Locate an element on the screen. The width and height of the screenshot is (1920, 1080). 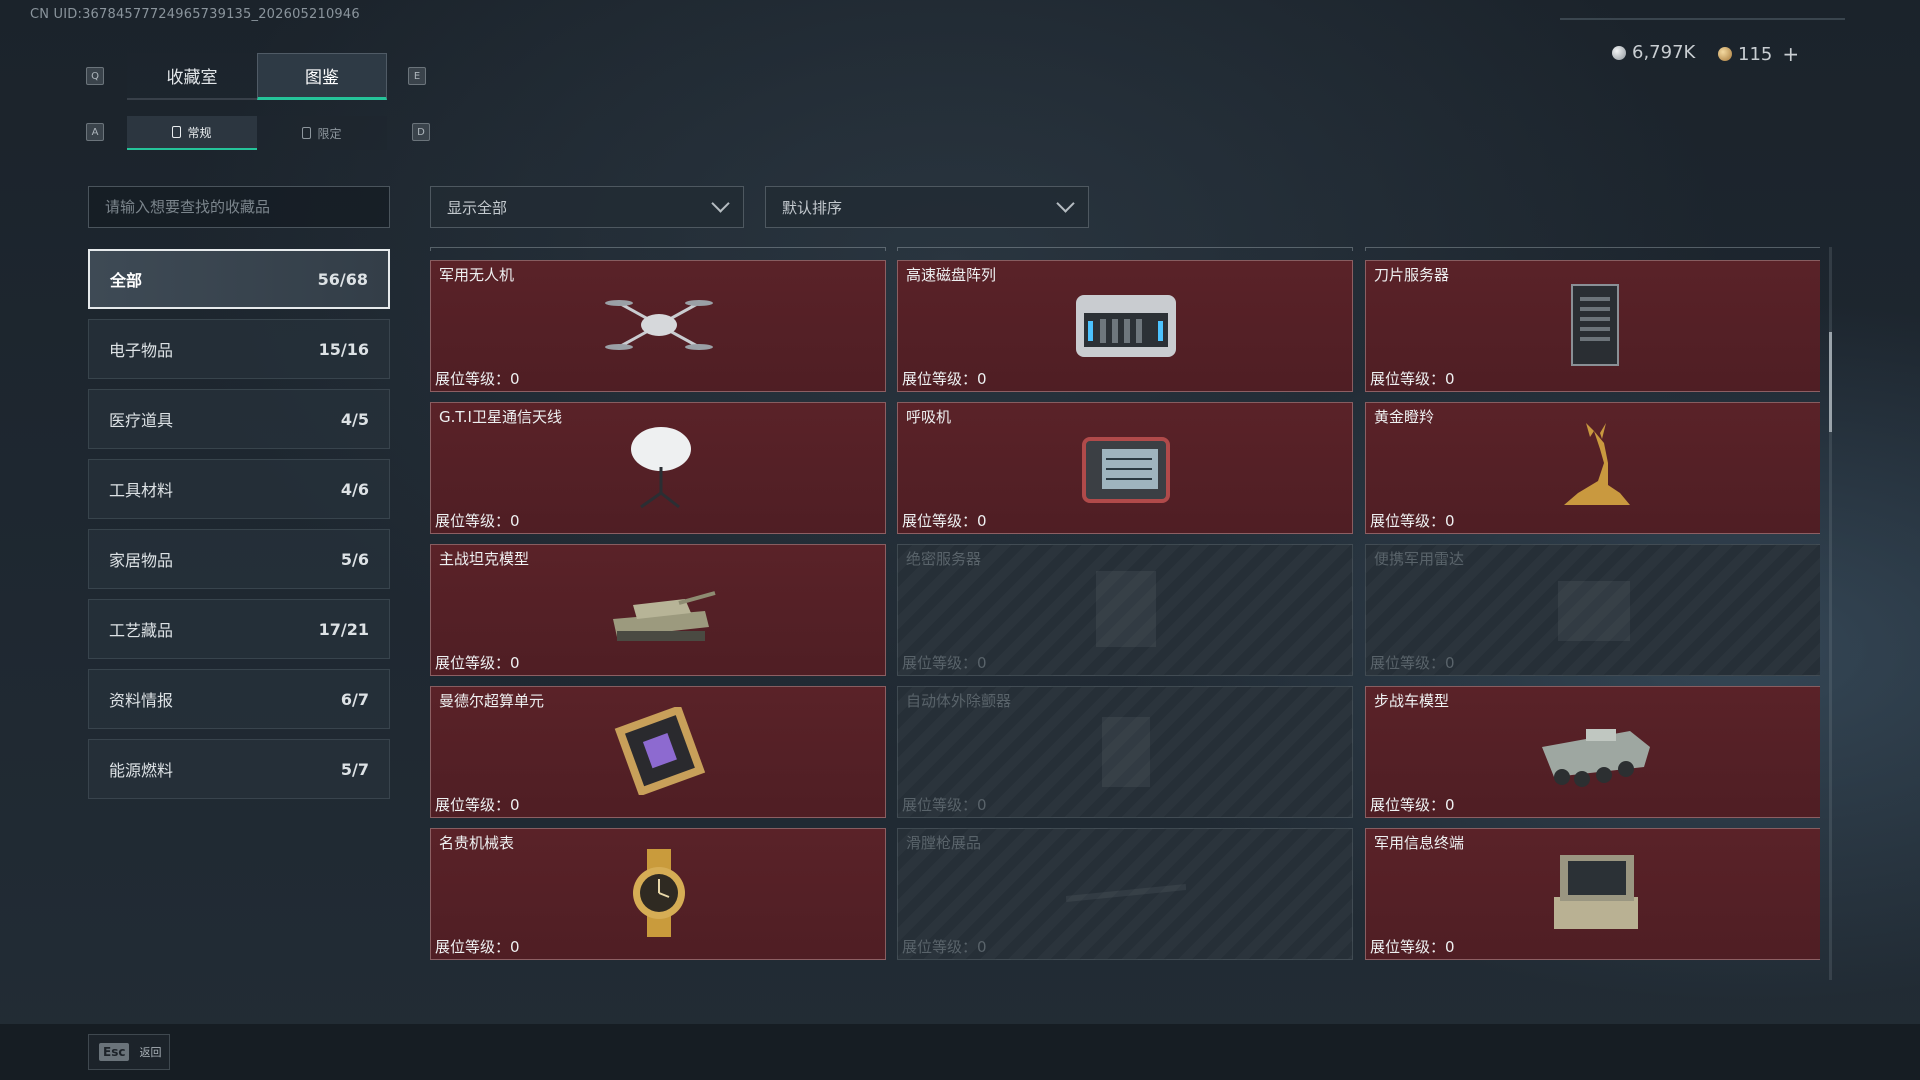
item-name: 滑膛枪展品 is located at coordinates (944, 843).